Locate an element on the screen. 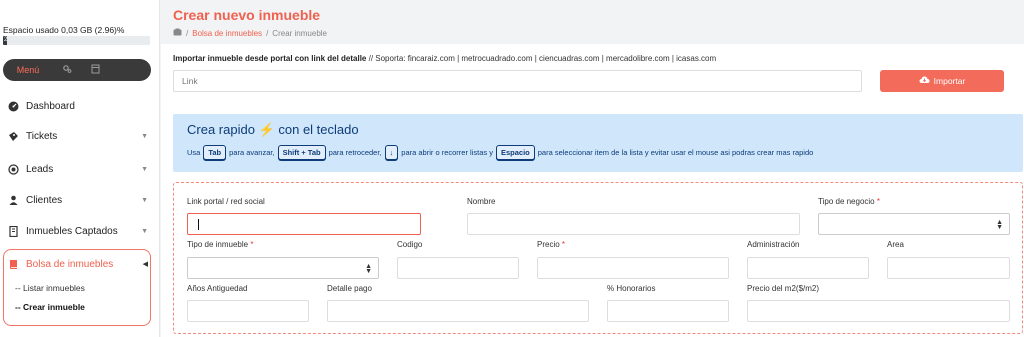 The image size is (1024, 337). label-detalle-pago: Detalle pago is located at coordinates (349, 288).